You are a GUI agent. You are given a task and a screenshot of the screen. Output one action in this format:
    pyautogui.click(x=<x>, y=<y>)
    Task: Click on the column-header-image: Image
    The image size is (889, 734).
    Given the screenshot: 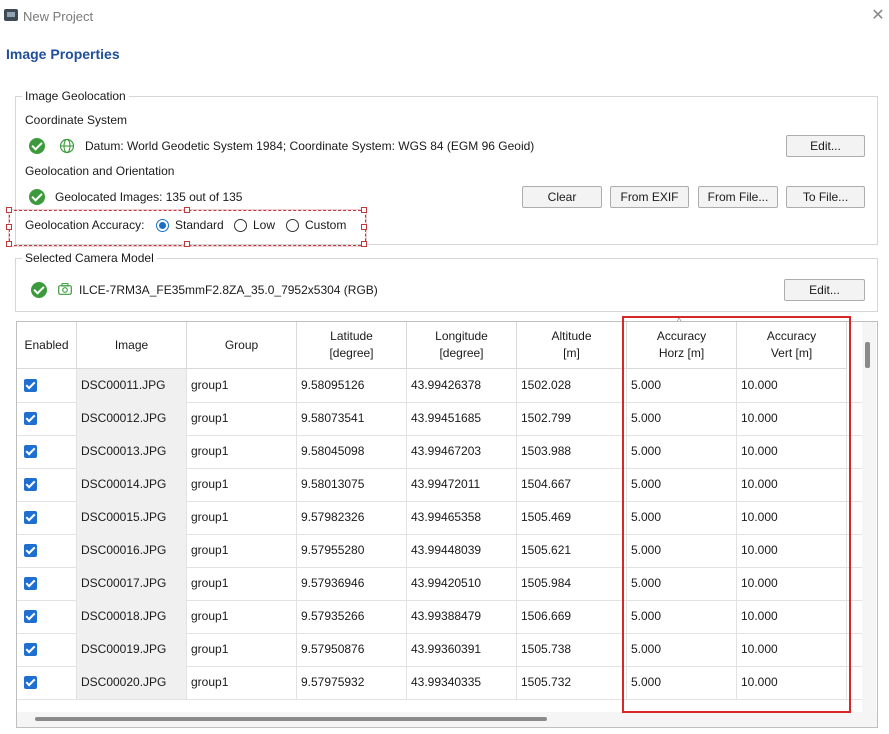 What is the action you would take?
    pyautogui.click(x=132, y=345)
    